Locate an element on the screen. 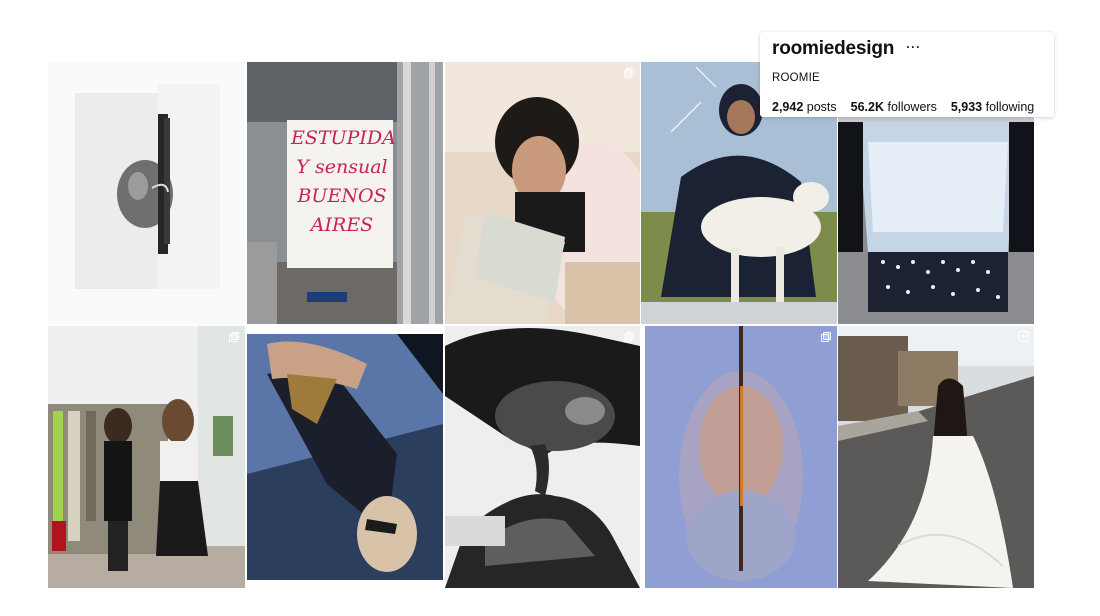 Image resolution: width=1100 pixels, height=616 pixels. following-count: 5,933 following is located at coordinates (992, 107).